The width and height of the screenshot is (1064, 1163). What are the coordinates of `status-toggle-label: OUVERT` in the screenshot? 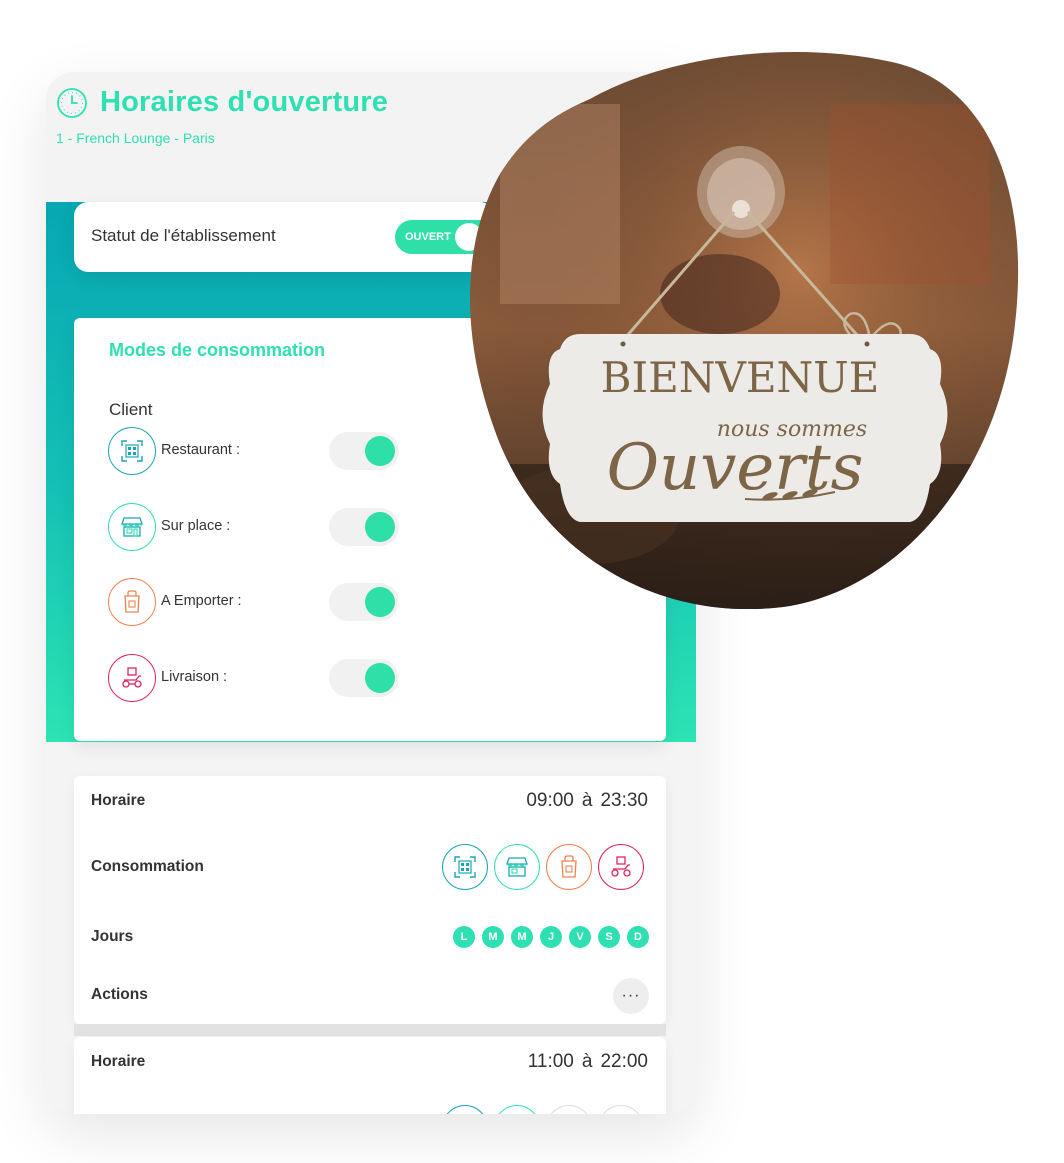 It's located at (428, 237).